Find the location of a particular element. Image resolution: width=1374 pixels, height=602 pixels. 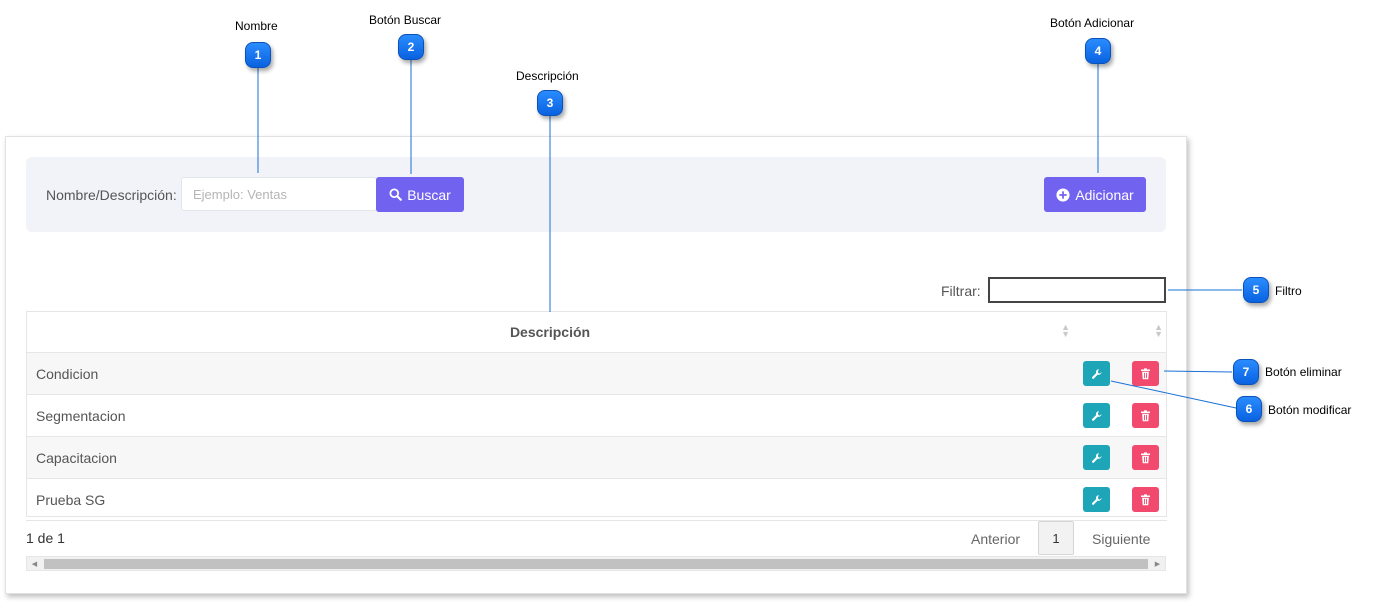

table-header-row: Descripción ▲ ▼ ▲ ▼ is located at coordinates (596, 332).